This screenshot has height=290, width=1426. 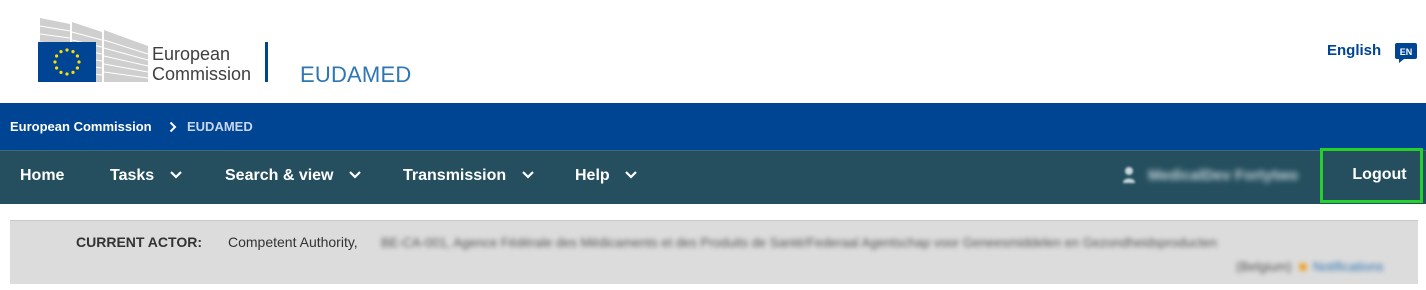 I want to click on nav-help: Help, so click(x=606, y=177).